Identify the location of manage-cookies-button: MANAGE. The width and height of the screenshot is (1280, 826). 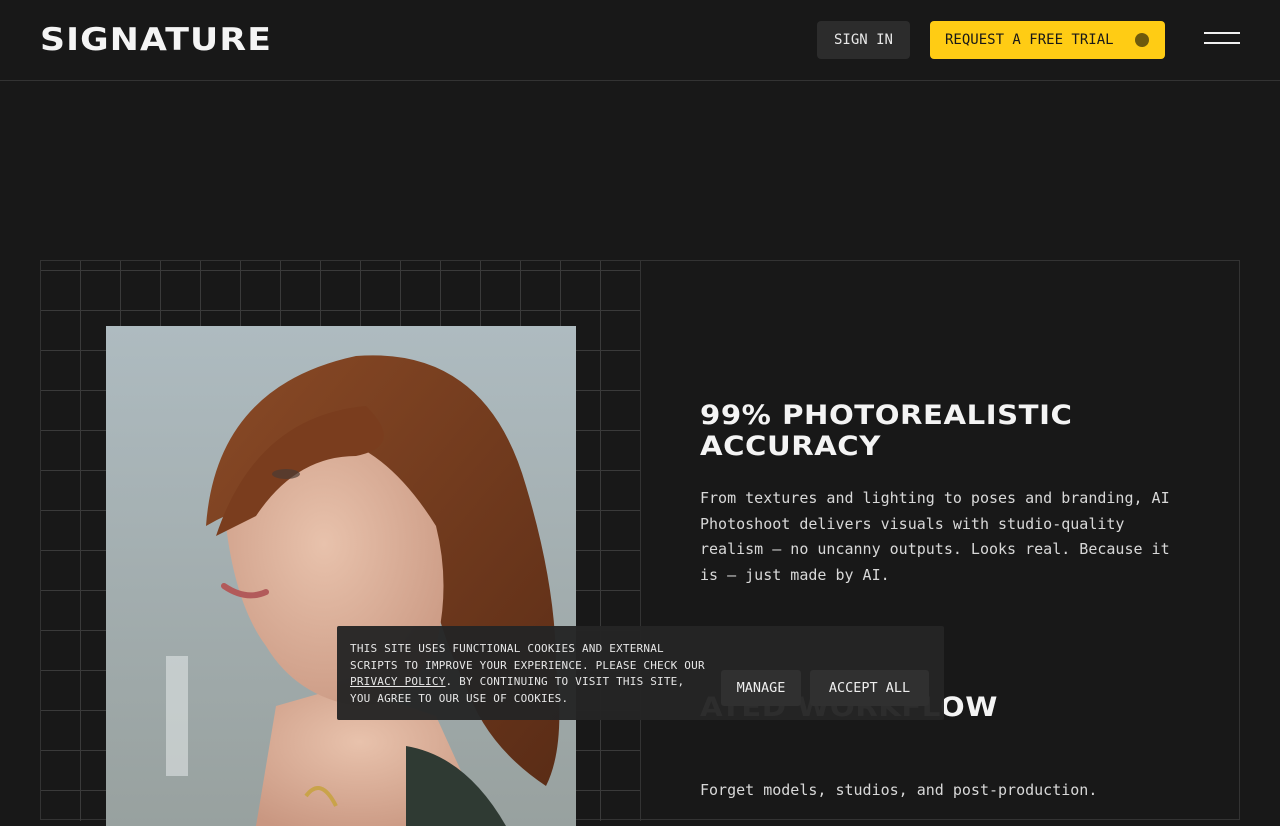
(761, 688).